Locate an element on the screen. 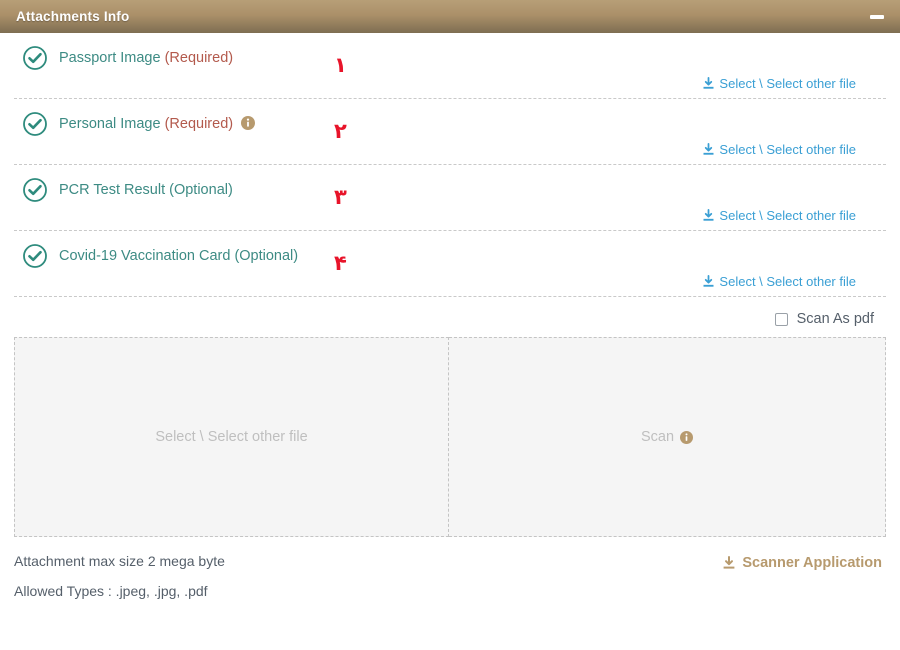  page-title: Attachments Info is located at coordinates (73, 16).